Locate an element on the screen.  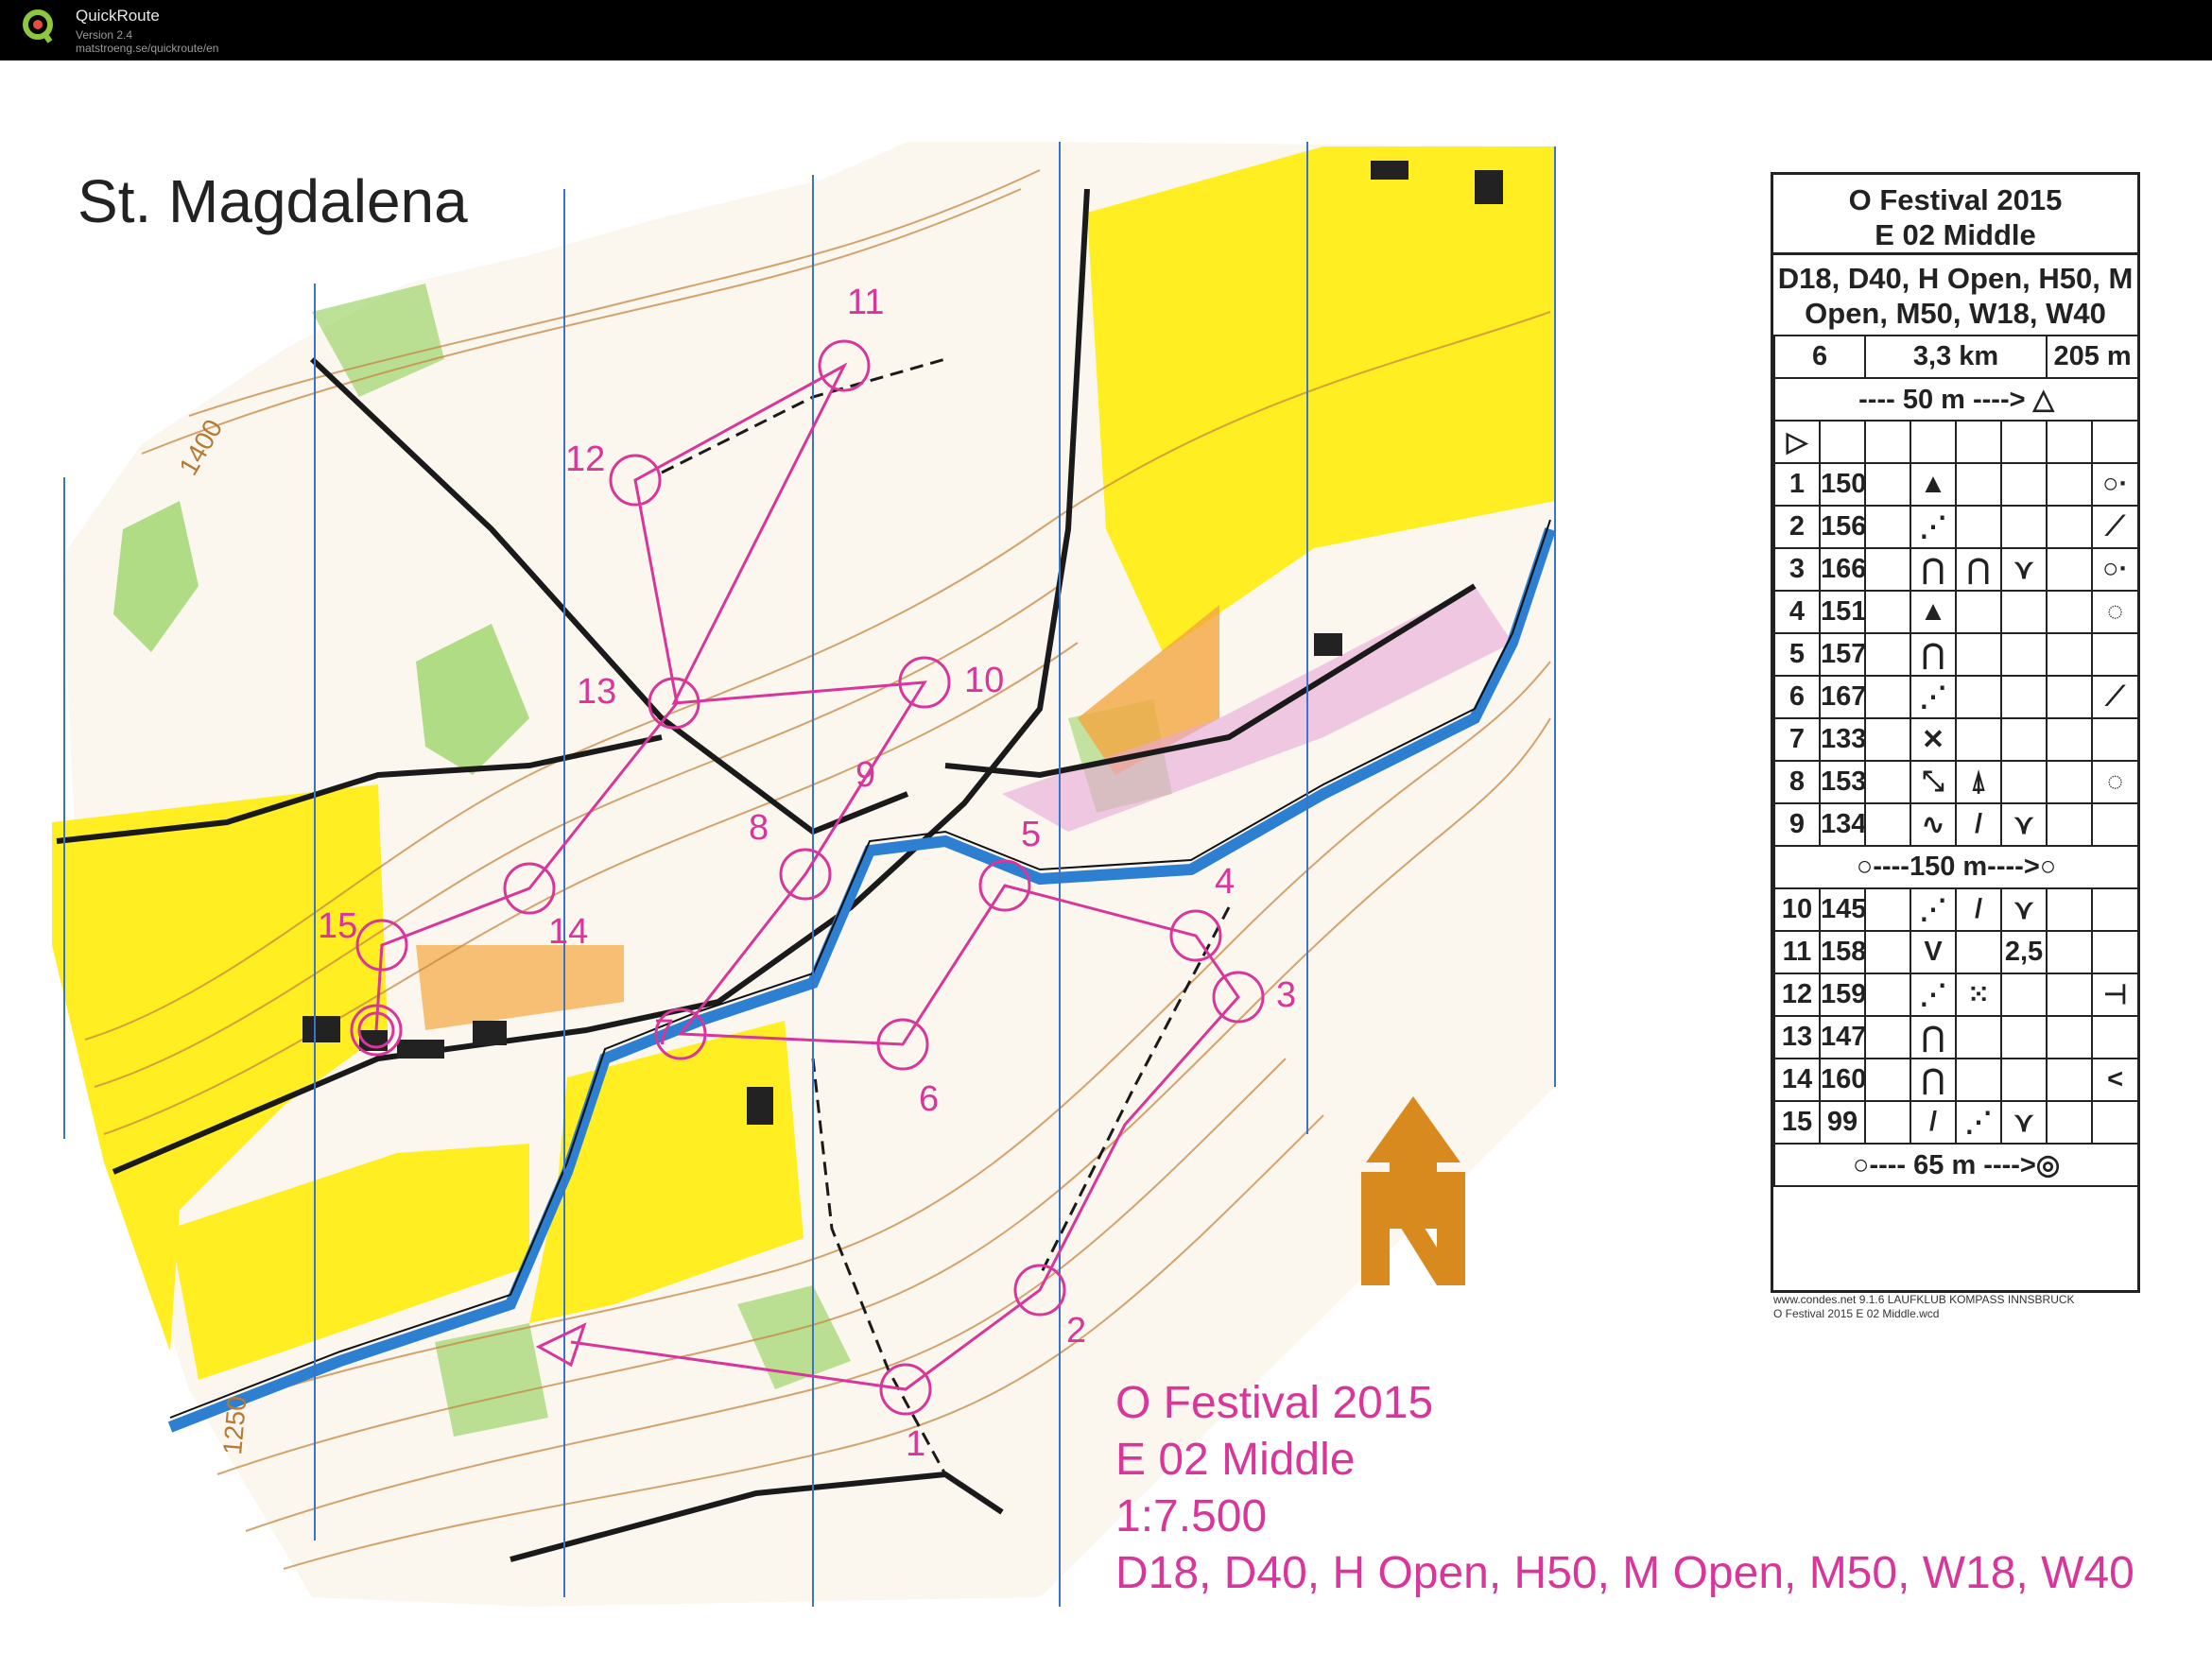
cd-symbol-icon: ⤡ is located at coordinates (1934, 782).